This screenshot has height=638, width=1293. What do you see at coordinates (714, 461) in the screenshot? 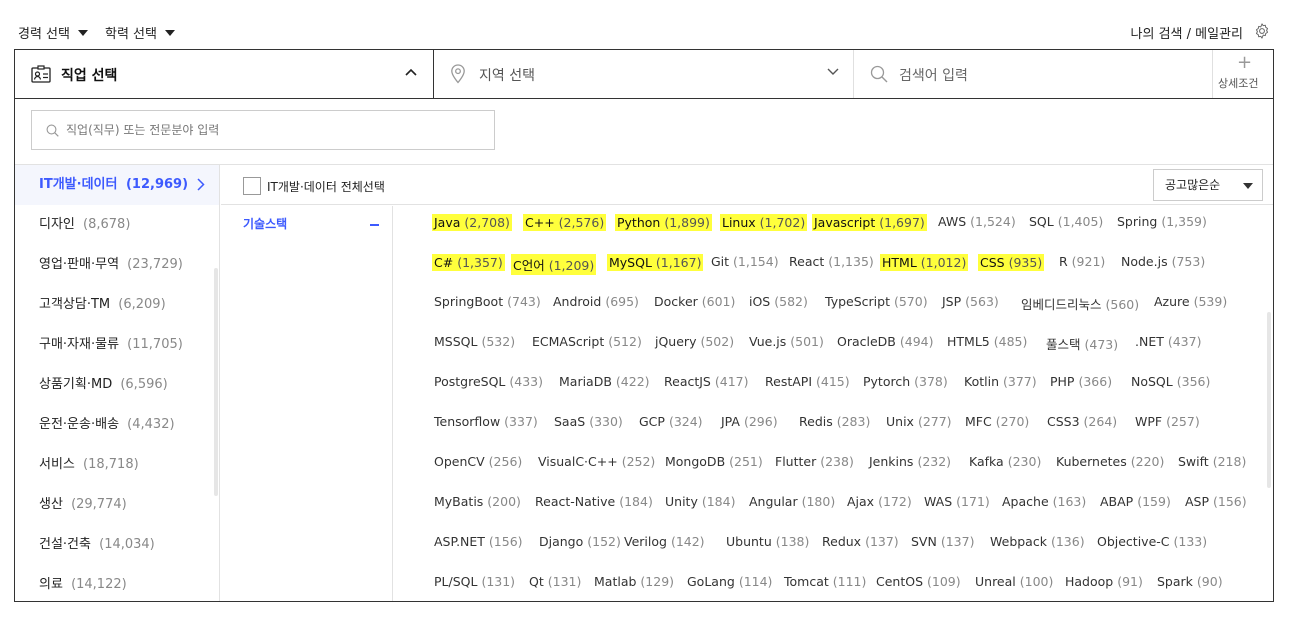
I see `skill-tag: MongoDB (251)` at bounding box center [714, 461].